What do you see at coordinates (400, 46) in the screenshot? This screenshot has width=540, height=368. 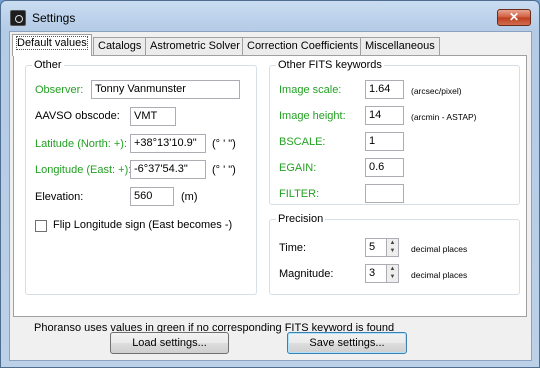 I see `tab-miscellaneous: Miscellaneous` at bounding box center [400, 46].